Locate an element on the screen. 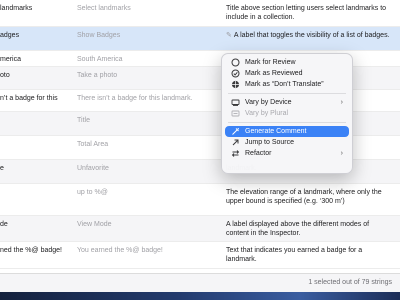 The height and width of the screenshot is (300, 400). string-value: Unfavorite is located at coordinates (147, 168).